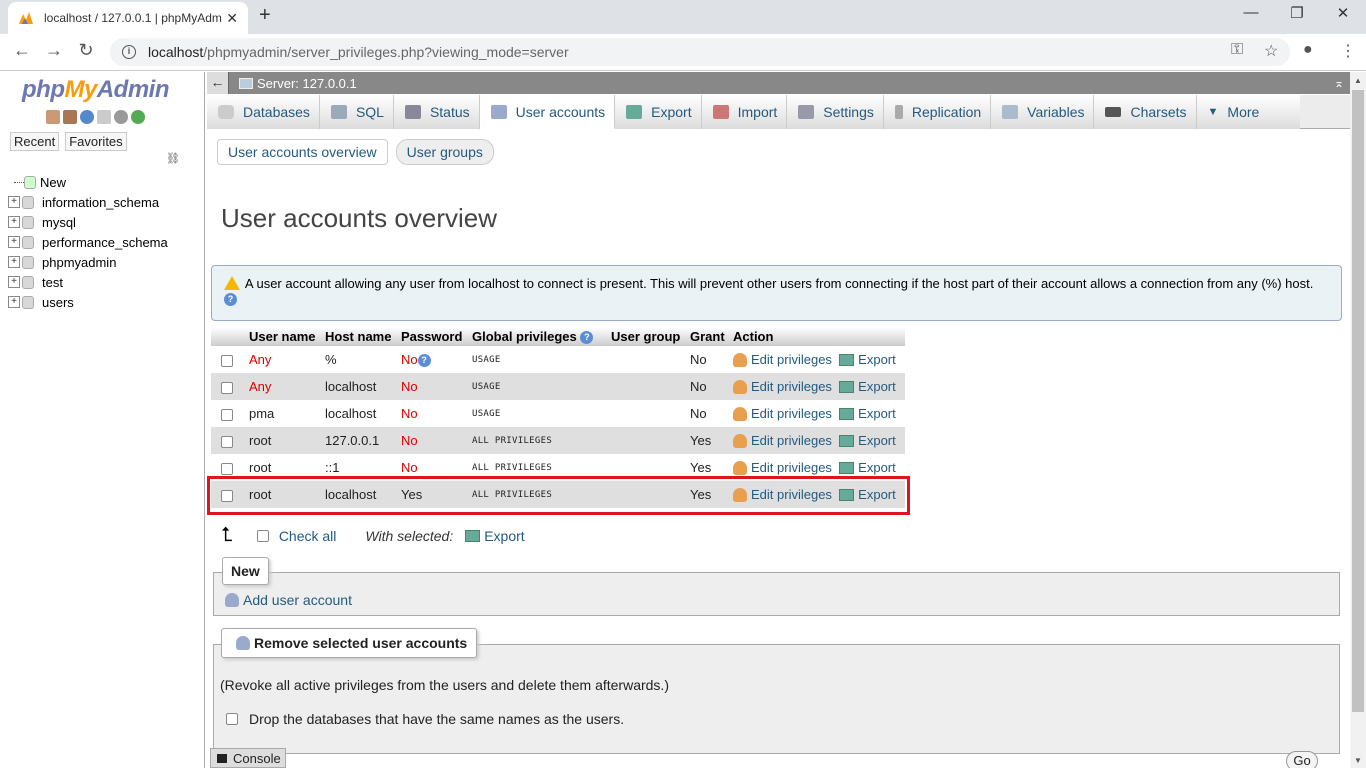 This screenshot has height=768, width=1366. What do you see at coordinates (1145, 112) in the screenshot?
I see `tab-charsets: Charsets` at bounding box center [1145, 112].